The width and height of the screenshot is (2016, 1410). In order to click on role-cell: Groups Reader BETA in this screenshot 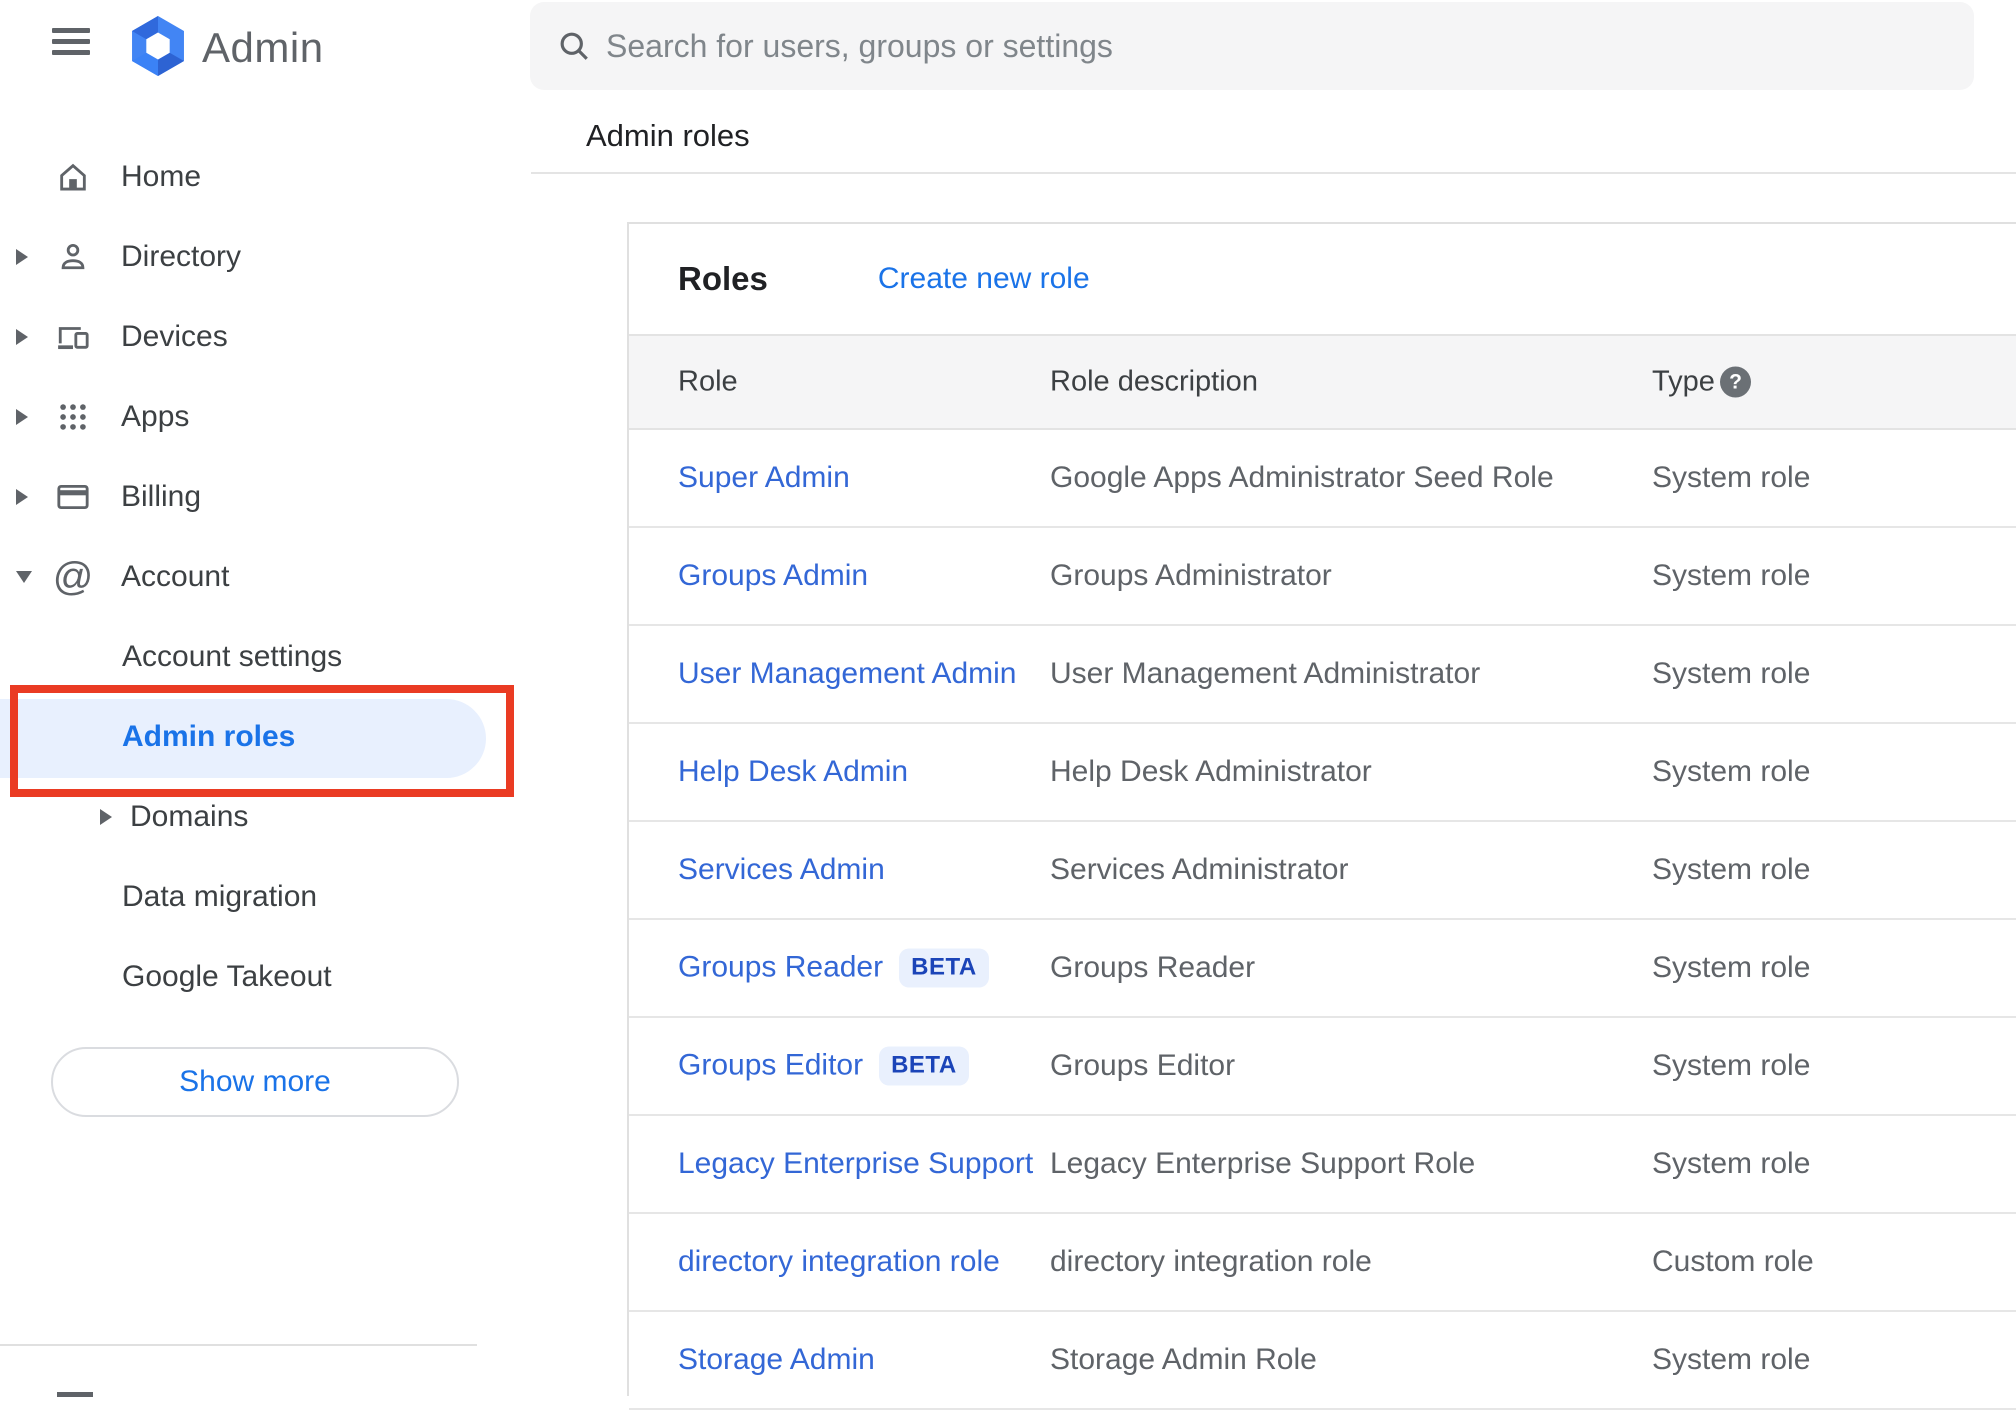, I will do `click(833, 968)`.